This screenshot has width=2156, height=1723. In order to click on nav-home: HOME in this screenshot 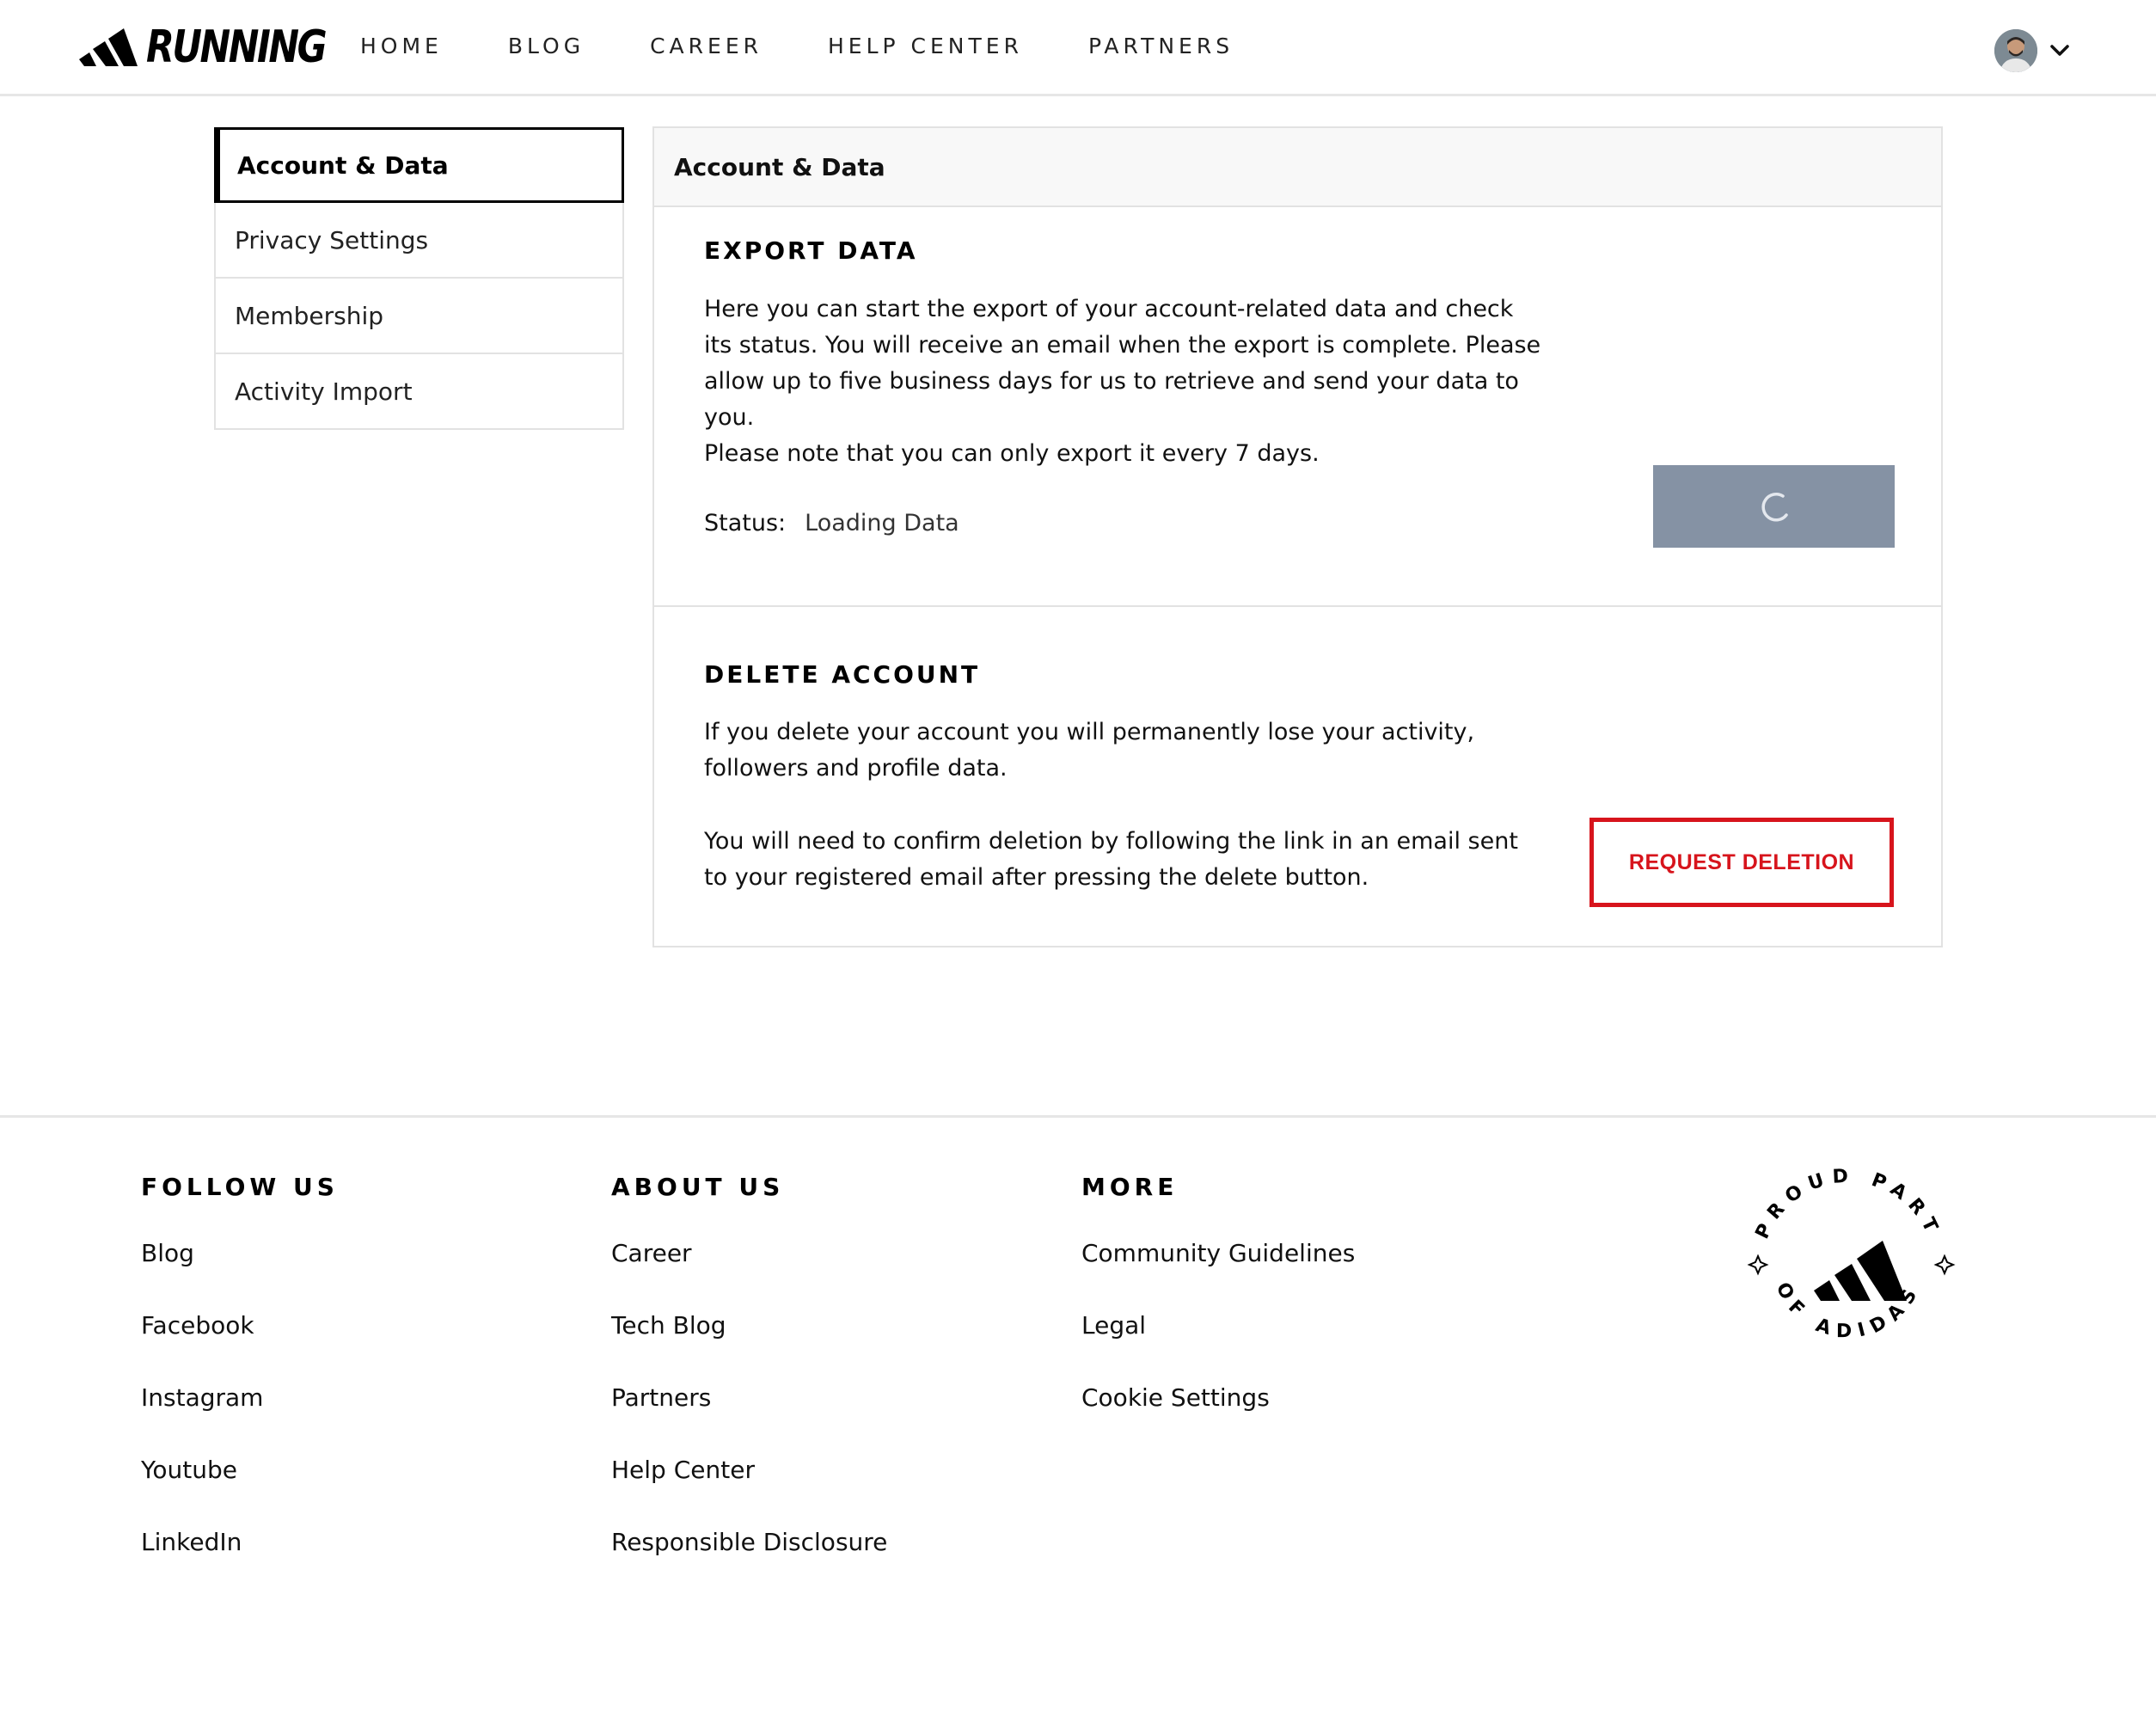, I will do `click(401, 47)`.